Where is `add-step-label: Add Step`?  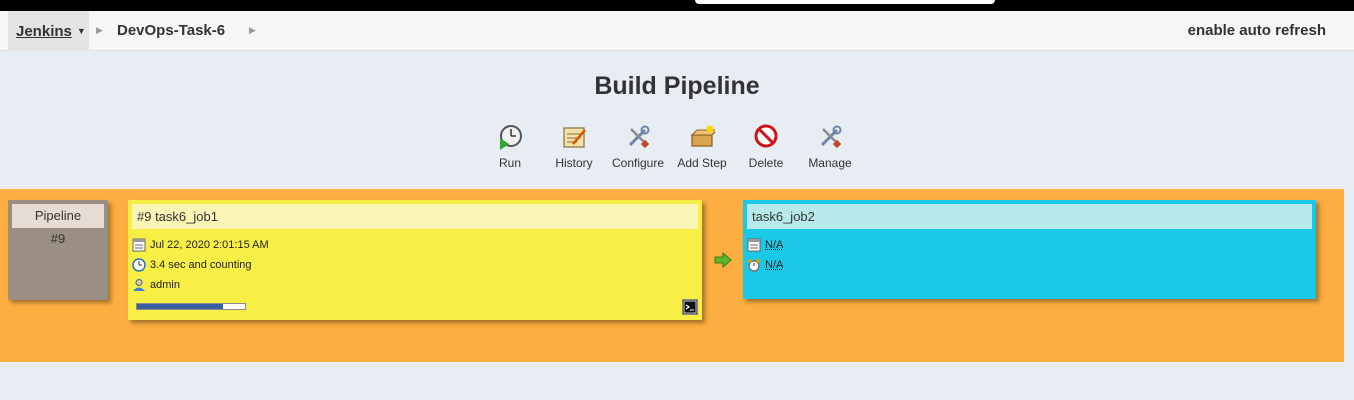
add-step-label: Add Step is located at coordinates (702, 163).